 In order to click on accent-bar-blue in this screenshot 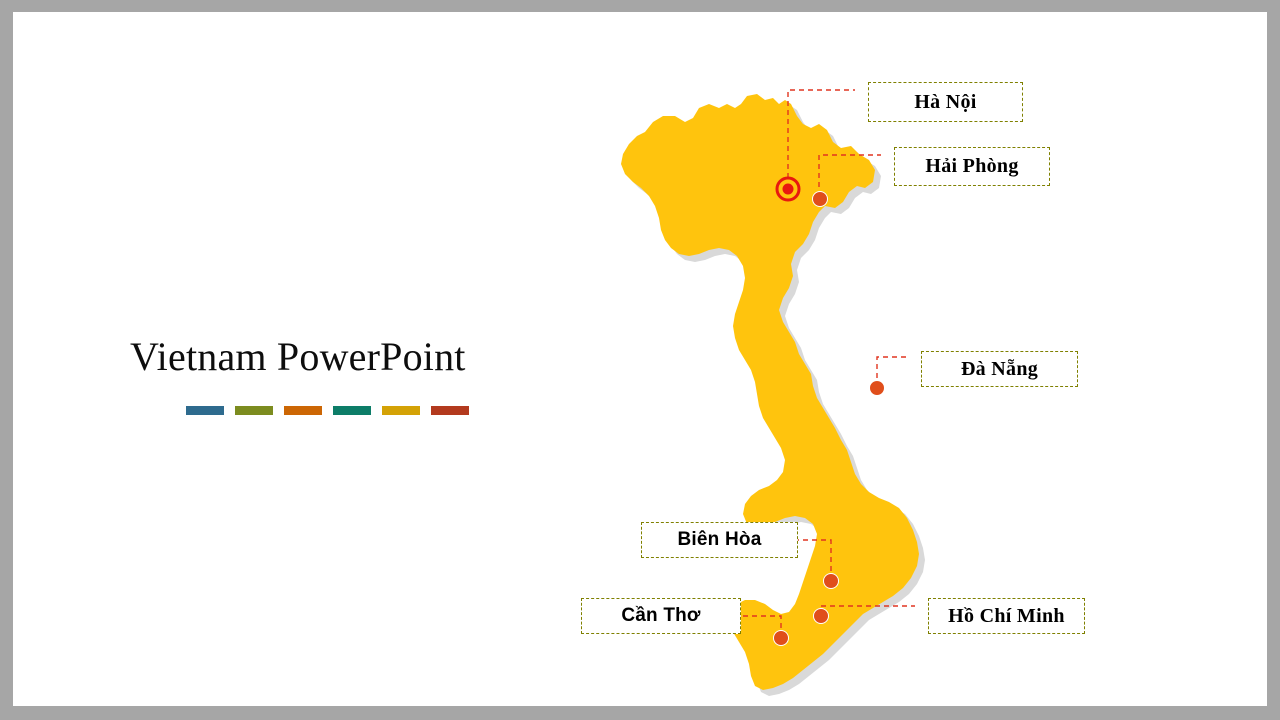, I will do `click(205, 410)`.